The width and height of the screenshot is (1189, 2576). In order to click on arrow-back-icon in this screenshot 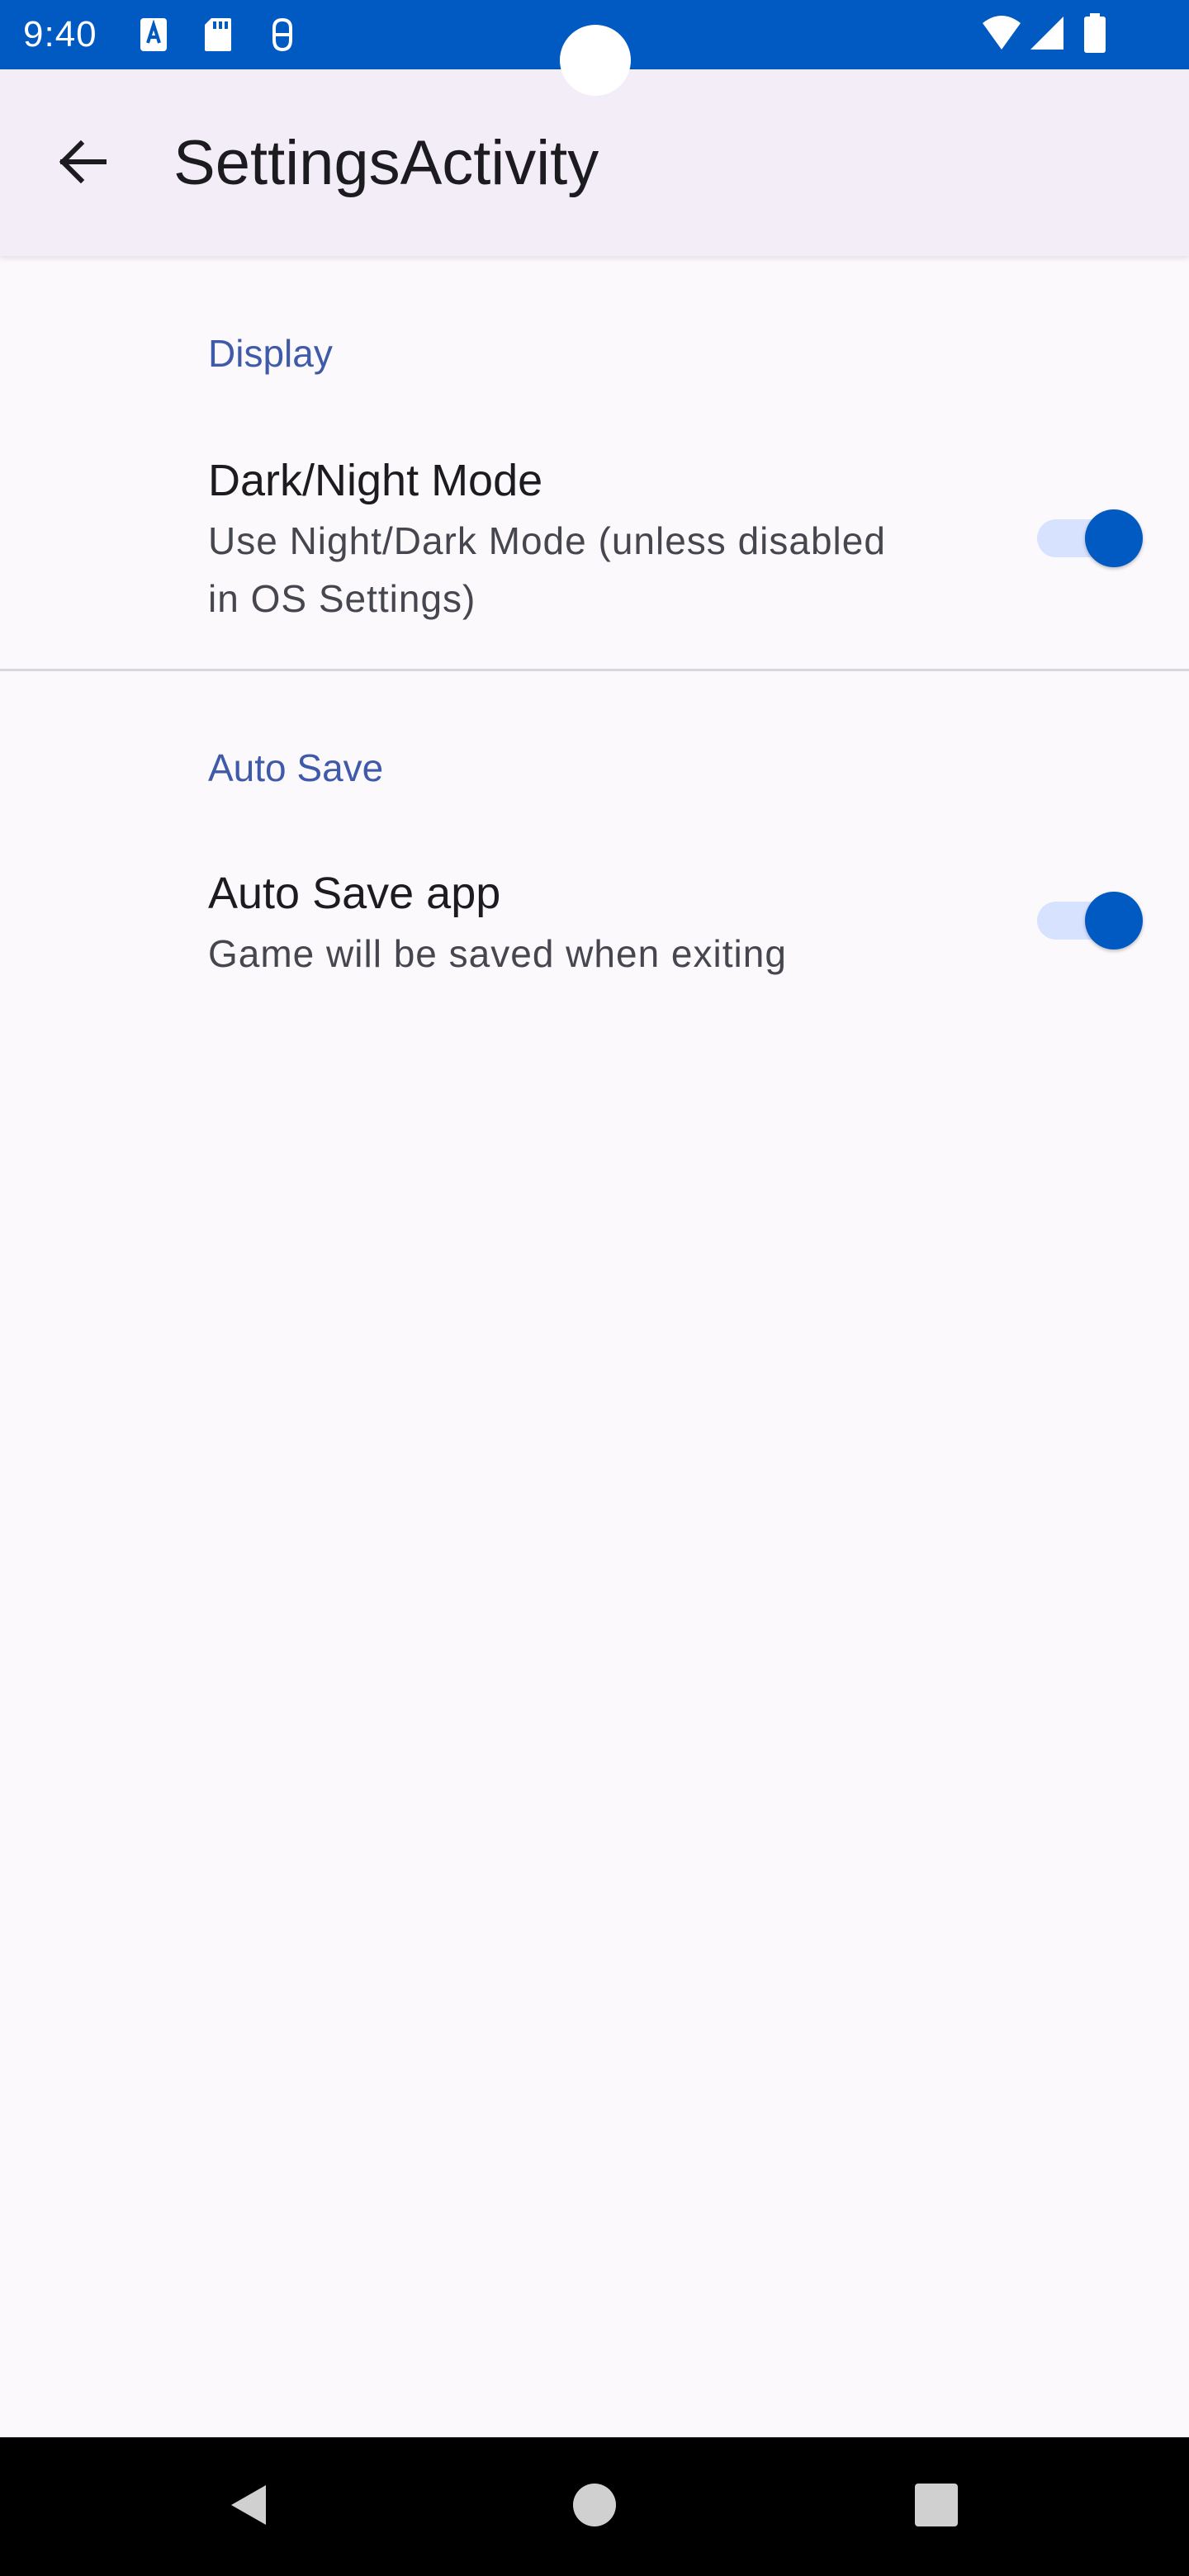, I will do `click(82, 163)`.